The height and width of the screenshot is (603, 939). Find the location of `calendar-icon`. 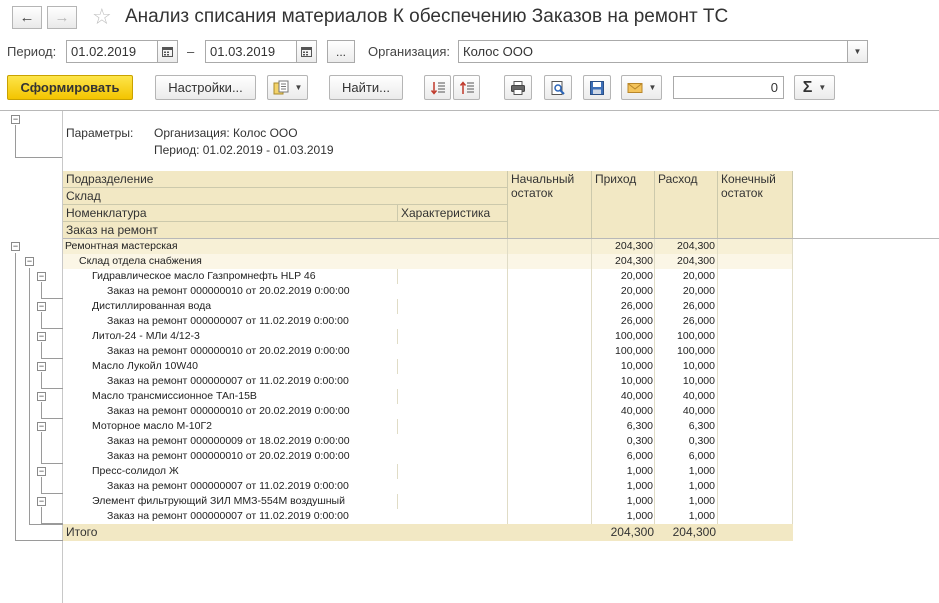

calendar-icon is located at coordinates (167, 52).